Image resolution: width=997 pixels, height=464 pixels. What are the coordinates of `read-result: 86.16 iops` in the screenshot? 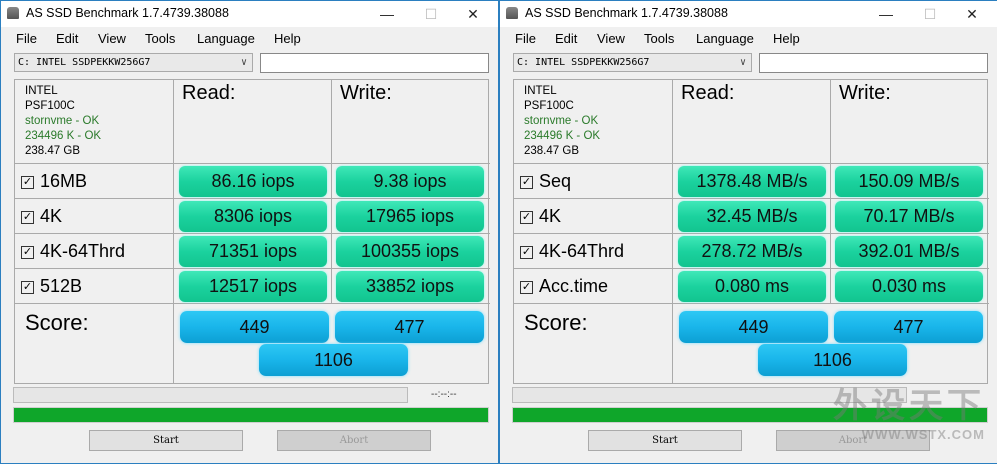 It's located at (253, 181).